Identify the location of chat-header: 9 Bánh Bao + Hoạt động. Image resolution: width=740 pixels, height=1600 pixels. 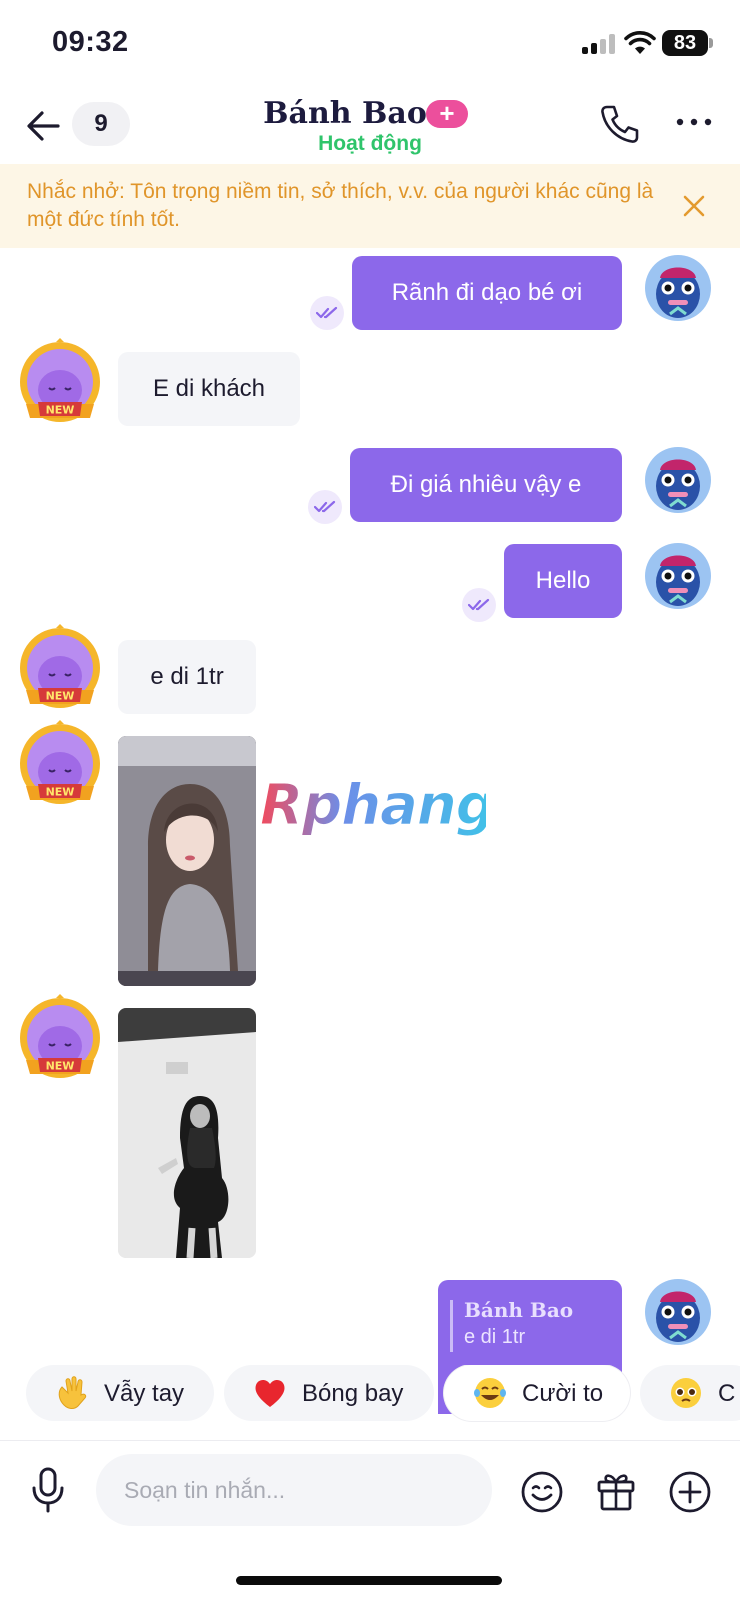
(370, 127).